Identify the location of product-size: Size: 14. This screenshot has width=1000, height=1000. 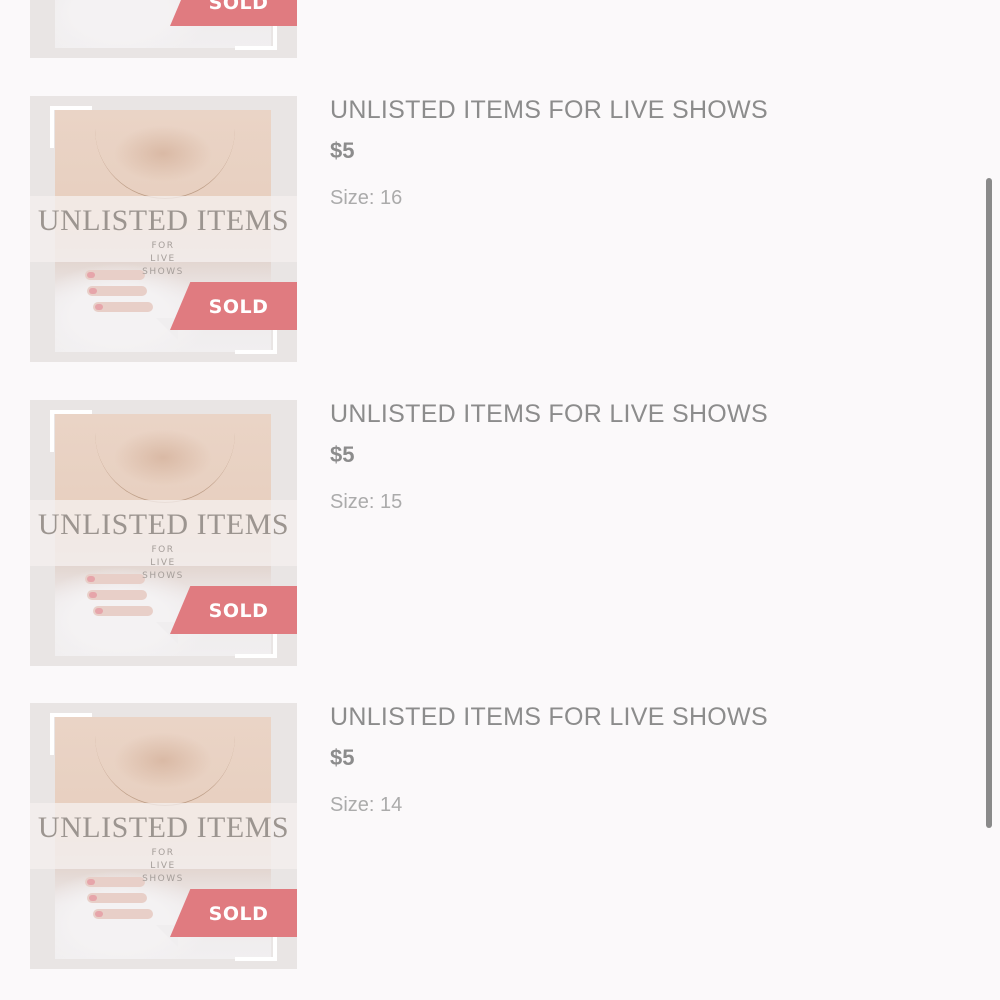
(366, 805).